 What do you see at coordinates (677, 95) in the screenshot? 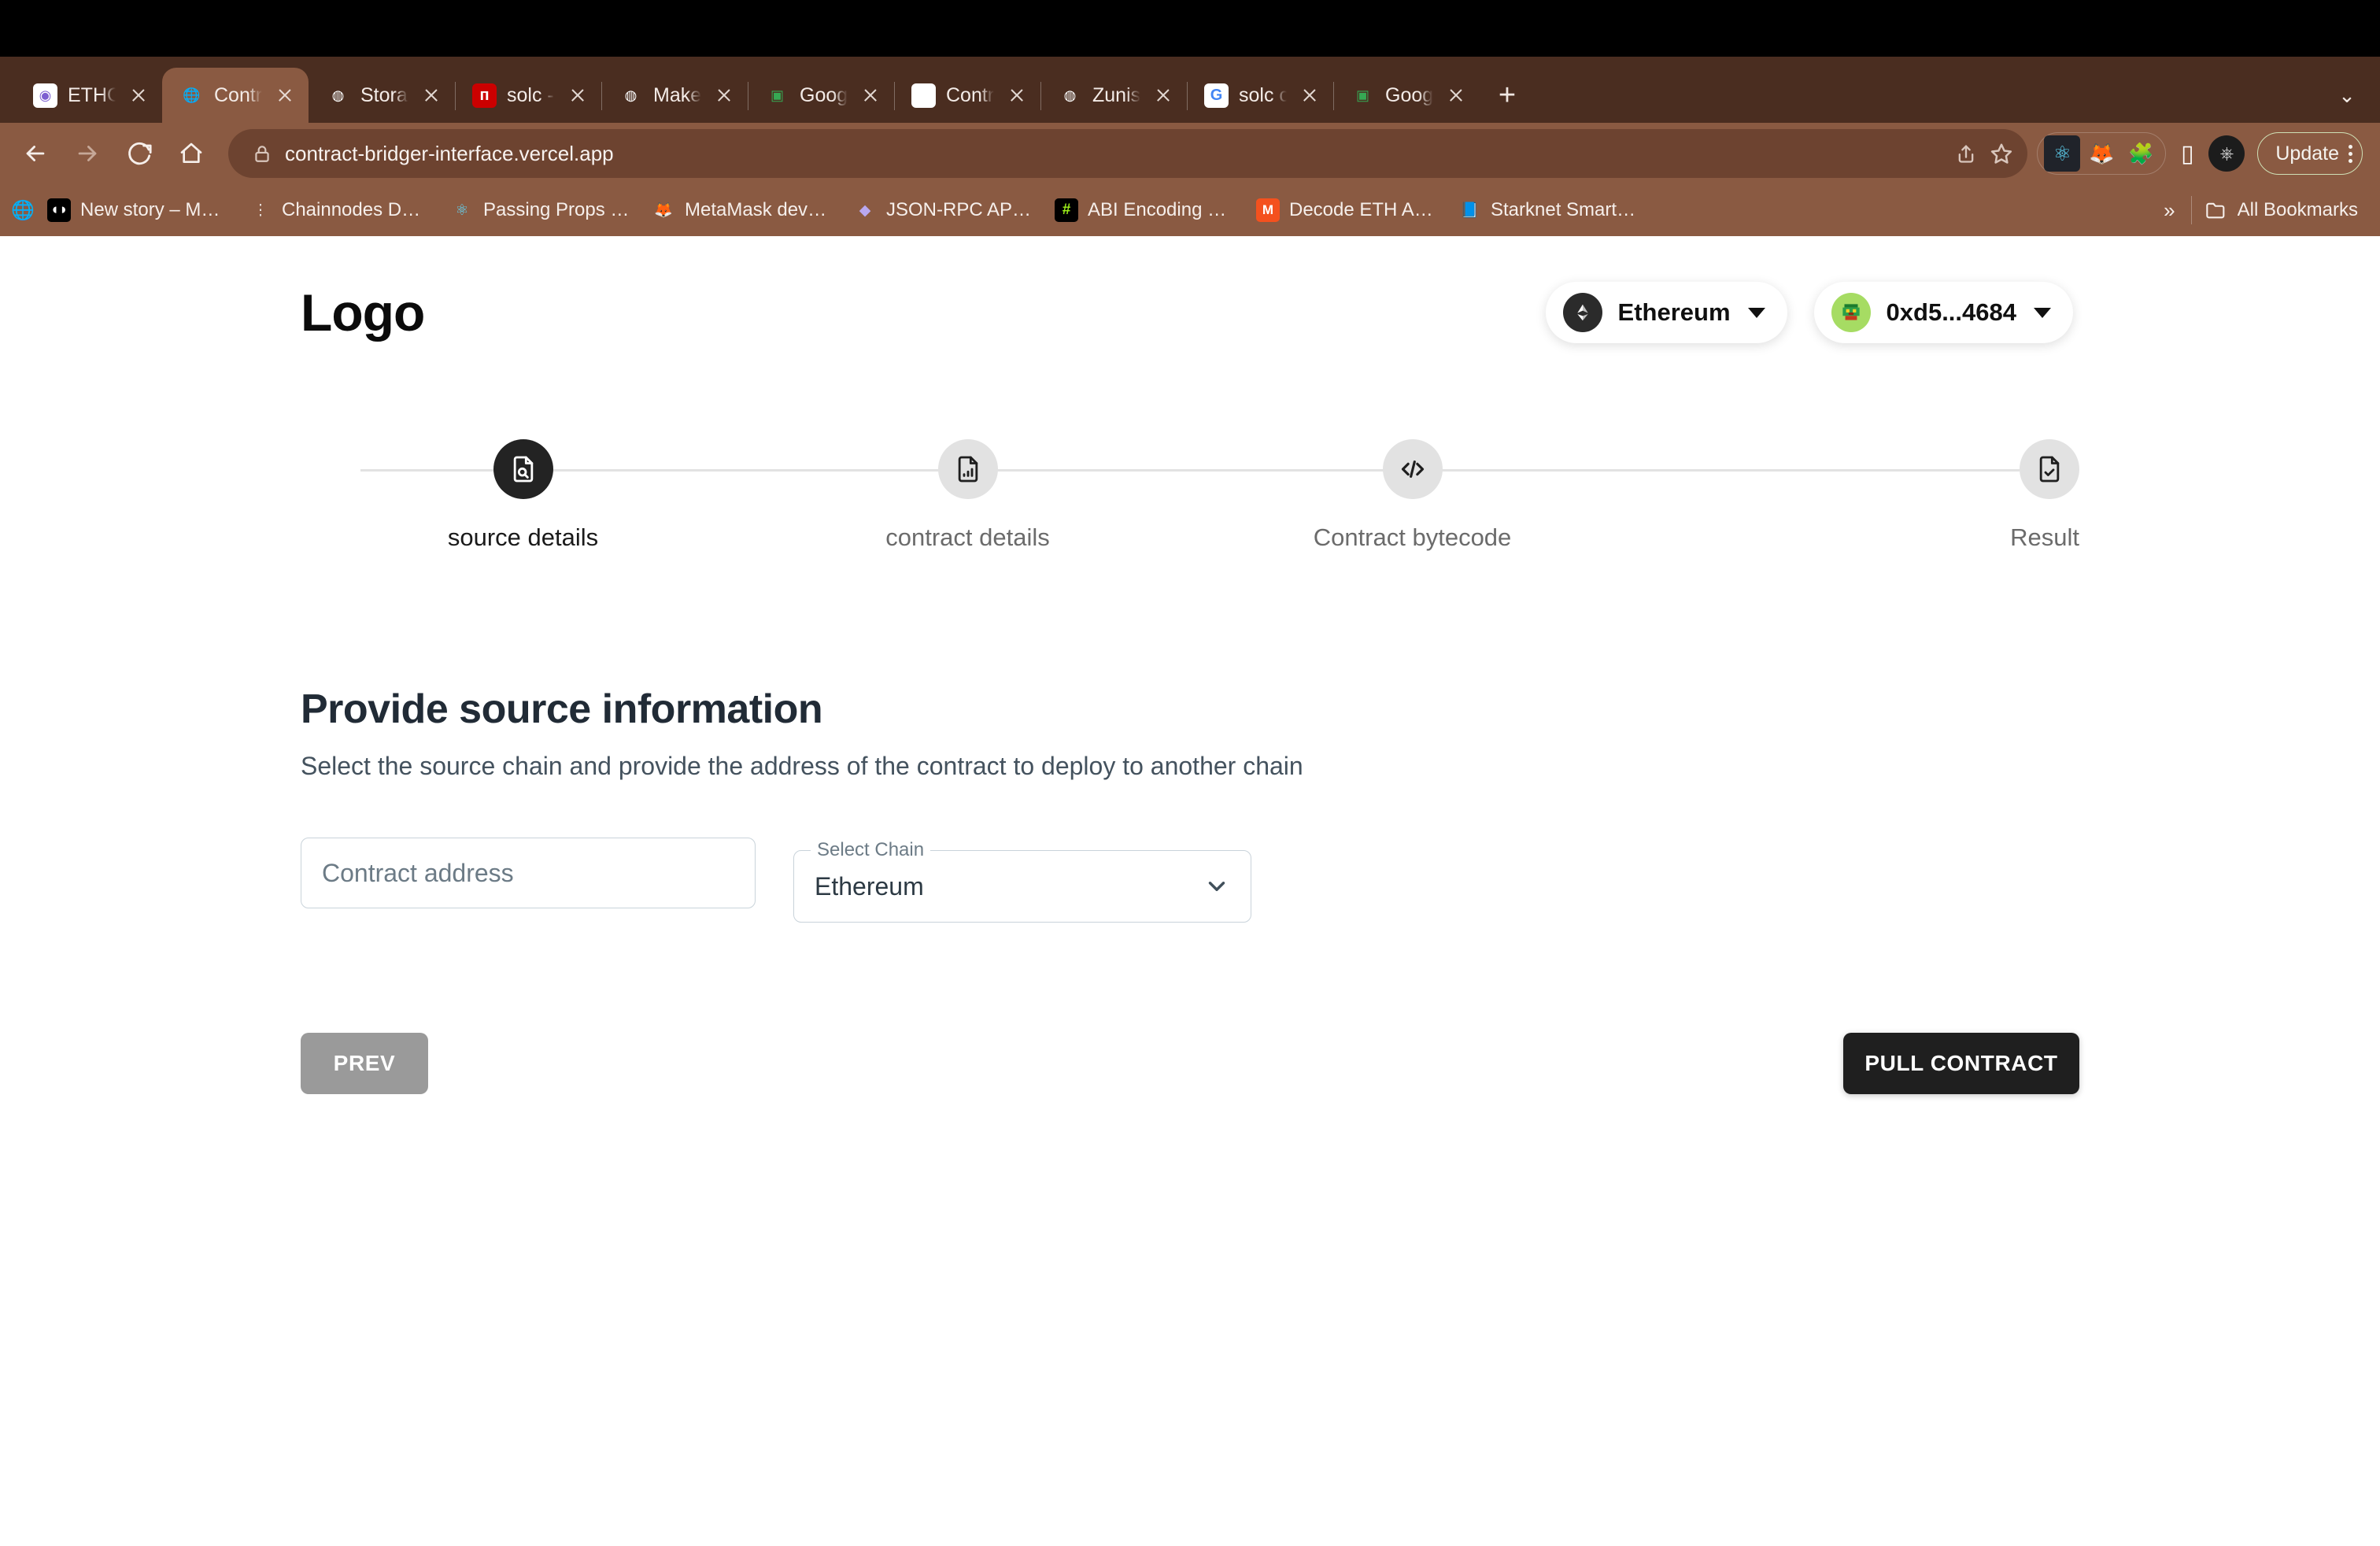
I see `tab-title: Maker: Multi` at bounding box center [677, 95].